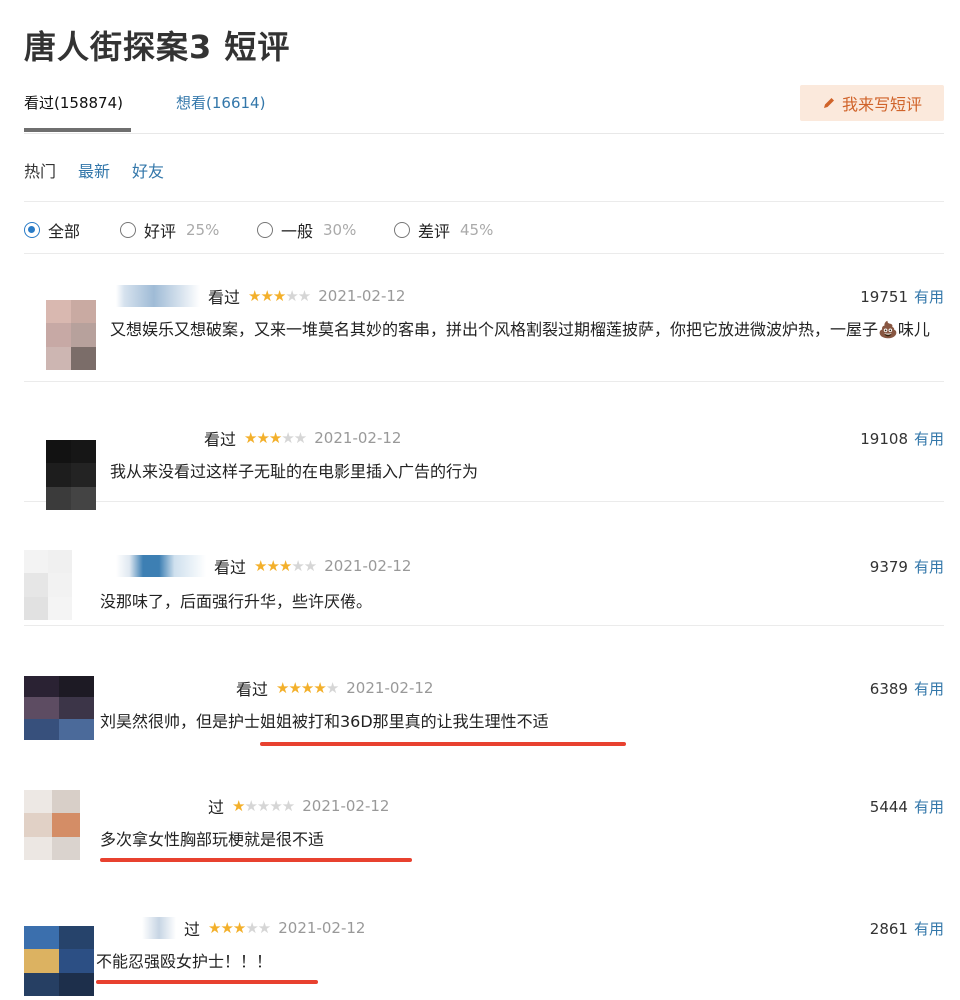 The height and width of the screenshot is (1000, 960). What do you see at coordinates (884, 439) in the screenshot?
I see `vote-count: 19108` at bounding box center [884, 439].